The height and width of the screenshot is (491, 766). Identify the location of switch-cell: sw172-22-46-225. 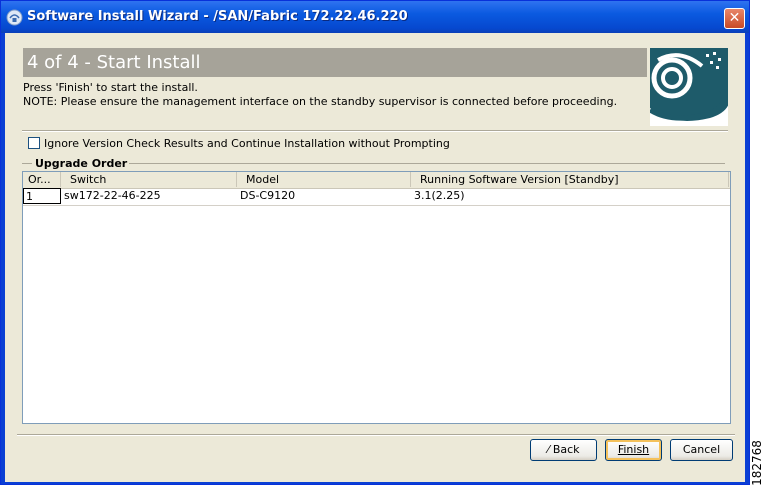
(112, 195).